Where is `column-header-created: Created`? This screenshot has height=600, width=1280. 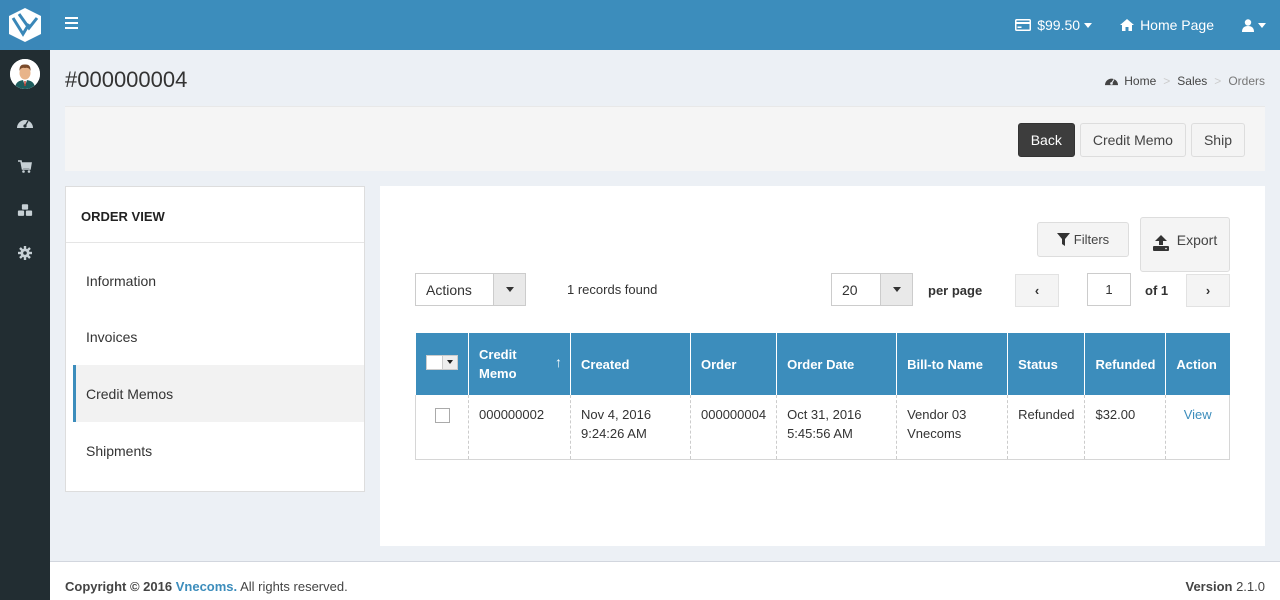
column-header-created: Created is located at coordinates (630, 364).